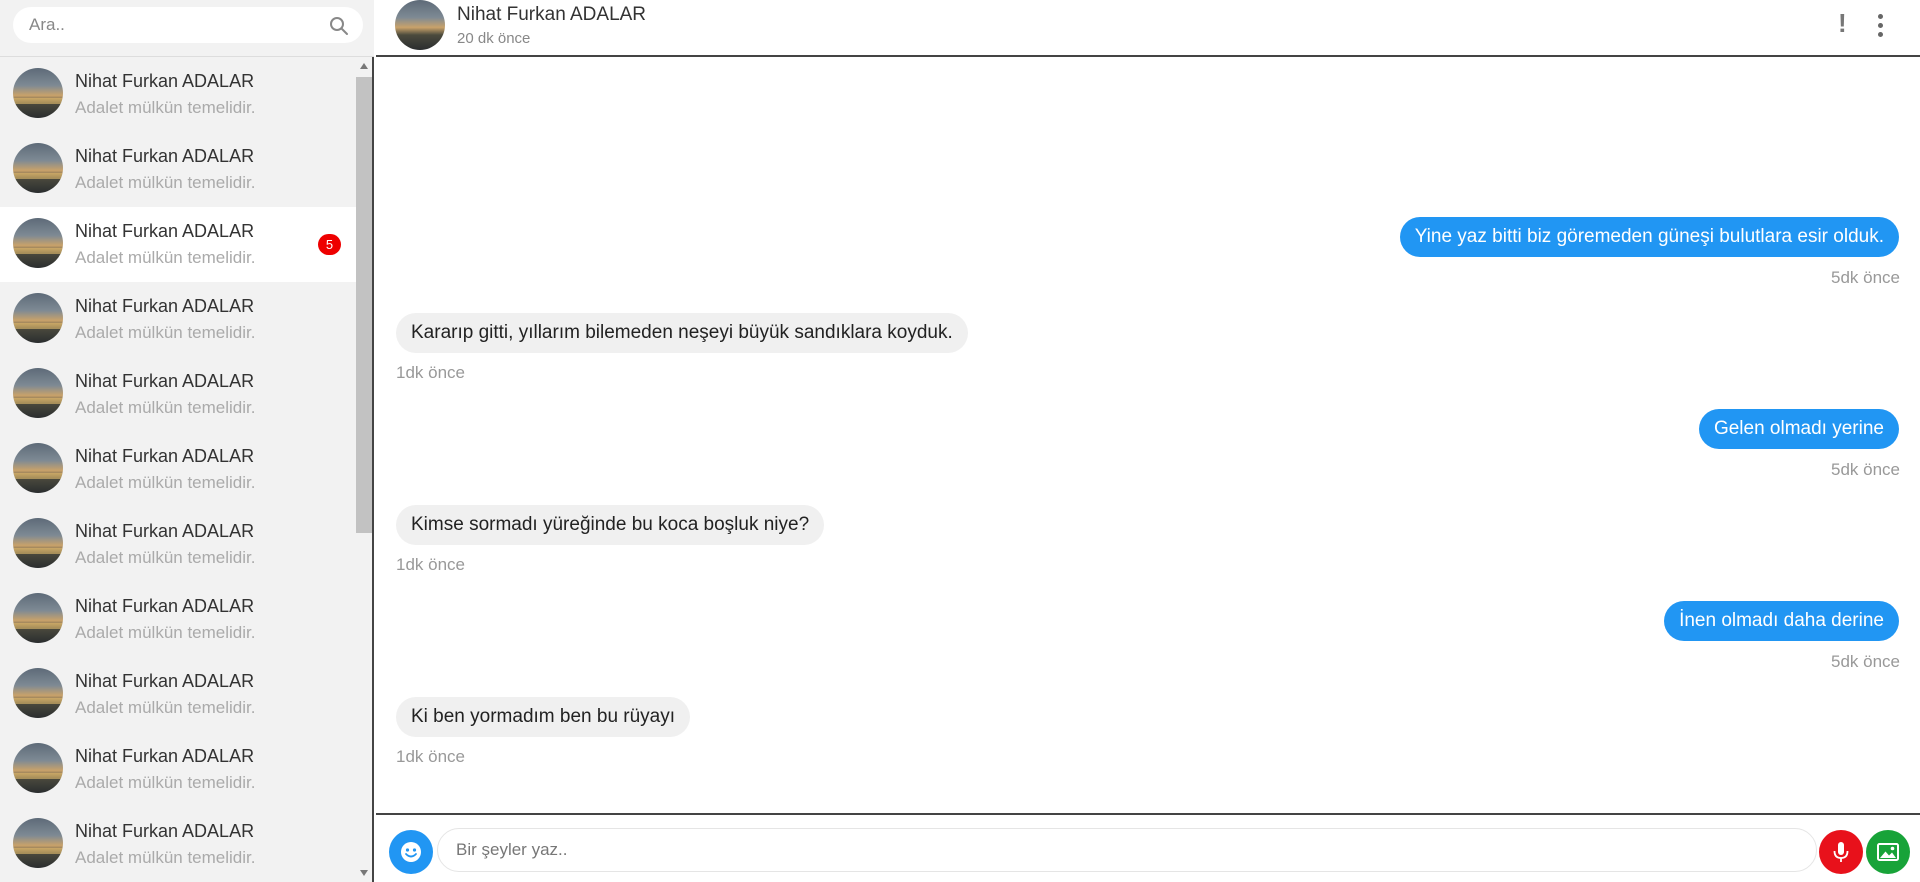  What do you see at coordinates (1148, 28) in the screenshot?
I see `chat-header: Nihat Furkan ADALAR 20 dk önce !` at bounding box center [1148, 28].